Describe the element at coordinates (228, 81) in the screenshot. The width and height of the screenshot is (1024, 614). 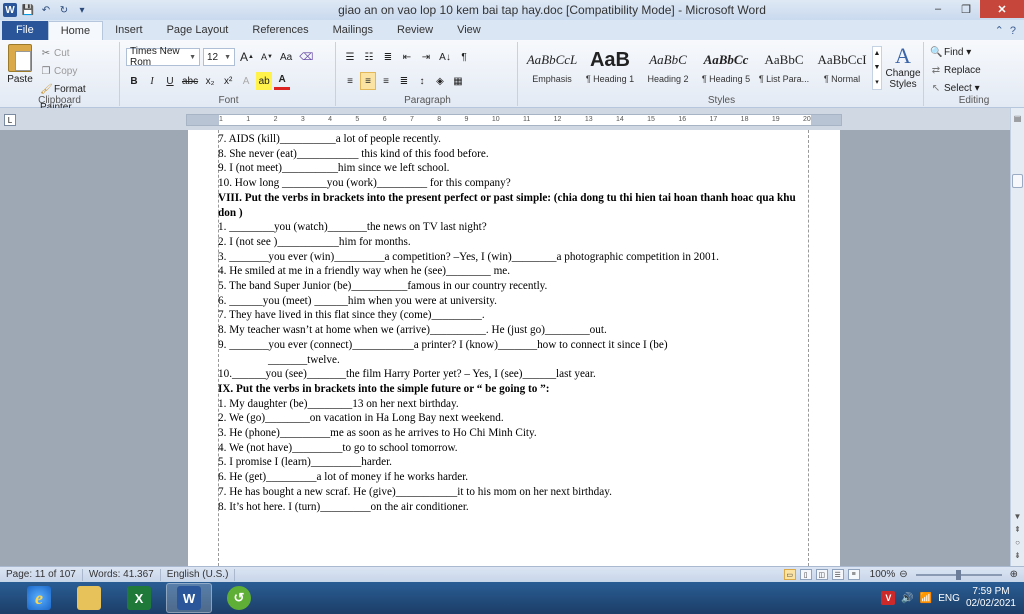
I see `superscript-button: x²` at that location.